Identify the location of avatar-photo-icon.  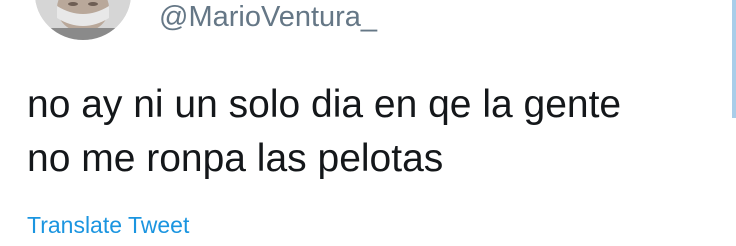
(83, 20).